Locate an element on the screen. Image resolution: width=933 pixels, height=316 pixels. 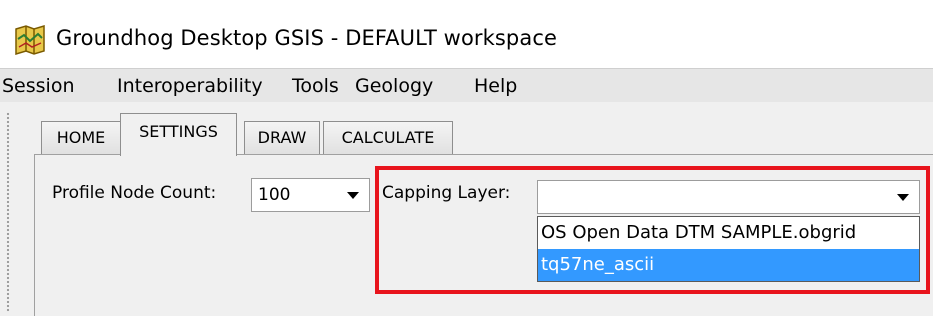
menu-geology: Geology is located at coordinates (394, 86).